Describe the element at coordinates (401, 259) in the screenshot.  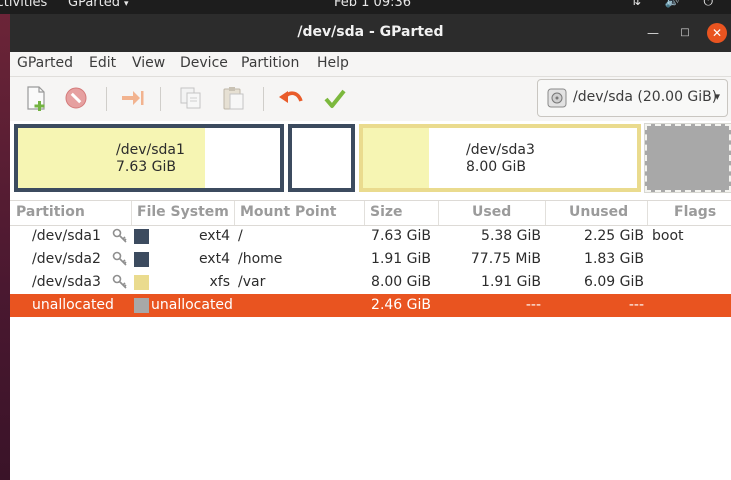
I see `cell-size: 1.91 GiB` at that location.